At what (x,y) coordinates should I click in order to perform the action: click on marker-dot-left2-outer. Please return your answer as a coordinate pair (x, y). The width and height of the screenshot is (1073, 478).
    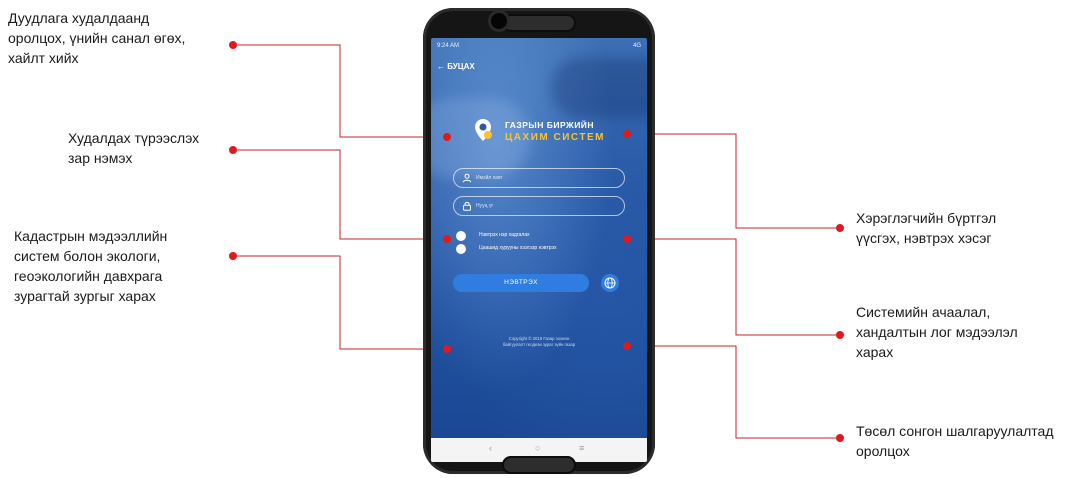
    Looking at the image, I should click on (233, 150).